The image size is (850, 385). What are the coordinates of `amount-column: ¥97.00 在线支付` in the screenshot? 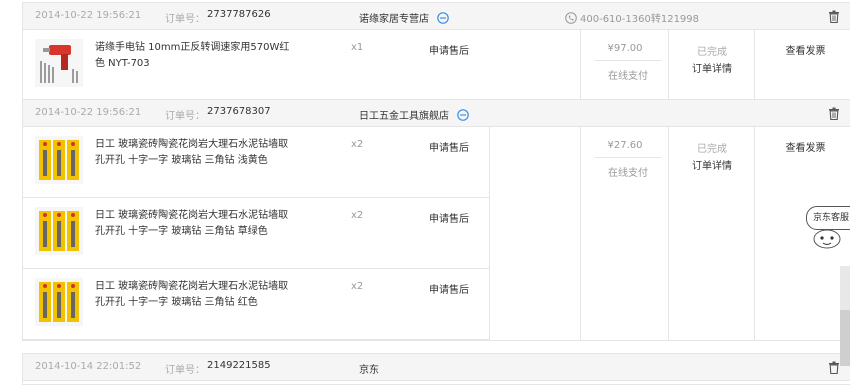 It's located at (624, 65).